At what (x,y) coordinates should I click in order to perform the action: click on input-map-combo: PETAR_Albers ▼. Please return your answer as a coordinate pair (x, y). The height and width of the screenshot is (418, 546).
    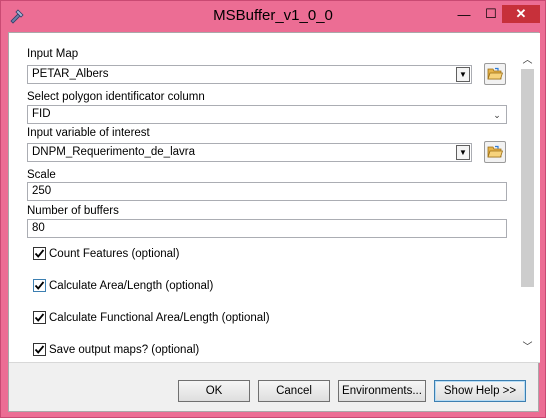
    Looking at the image, I should click on (249, 74).